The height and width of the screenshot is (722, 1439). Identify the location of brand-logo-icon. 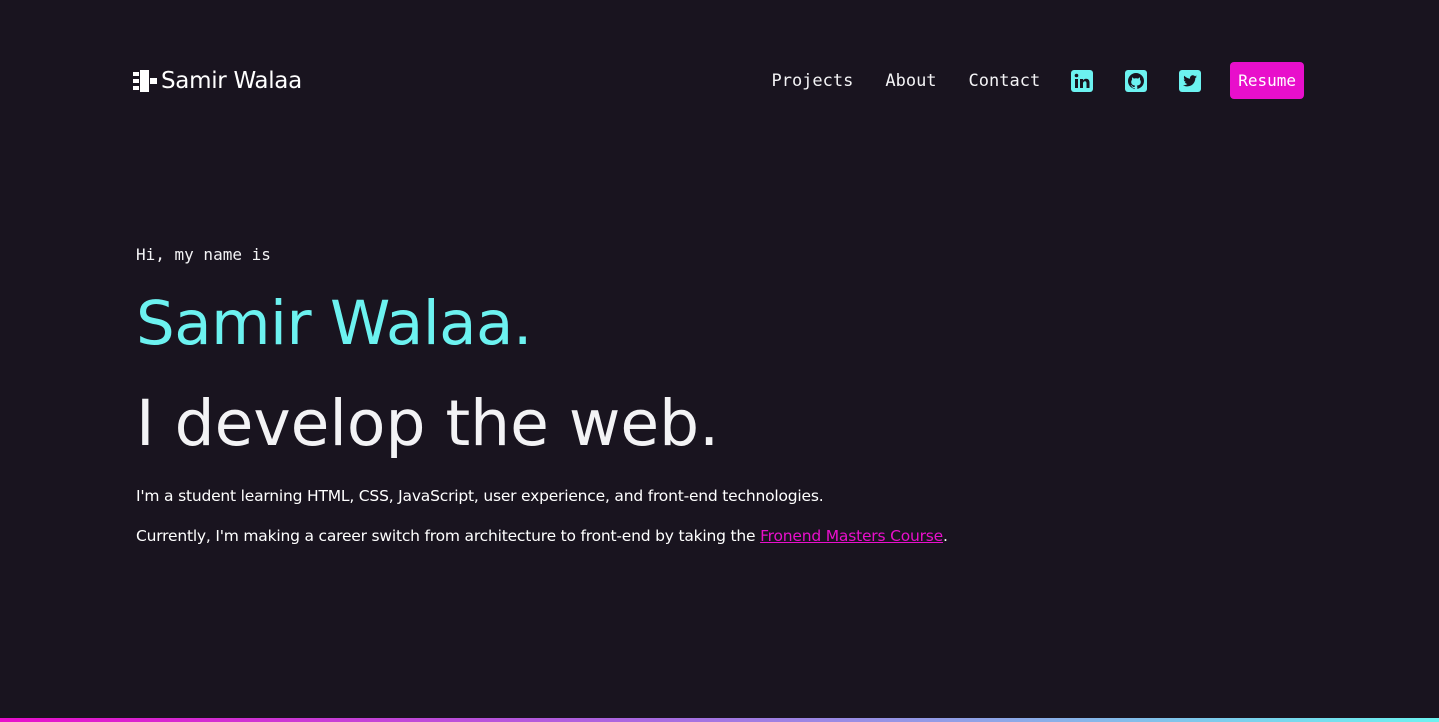
(145, 81).